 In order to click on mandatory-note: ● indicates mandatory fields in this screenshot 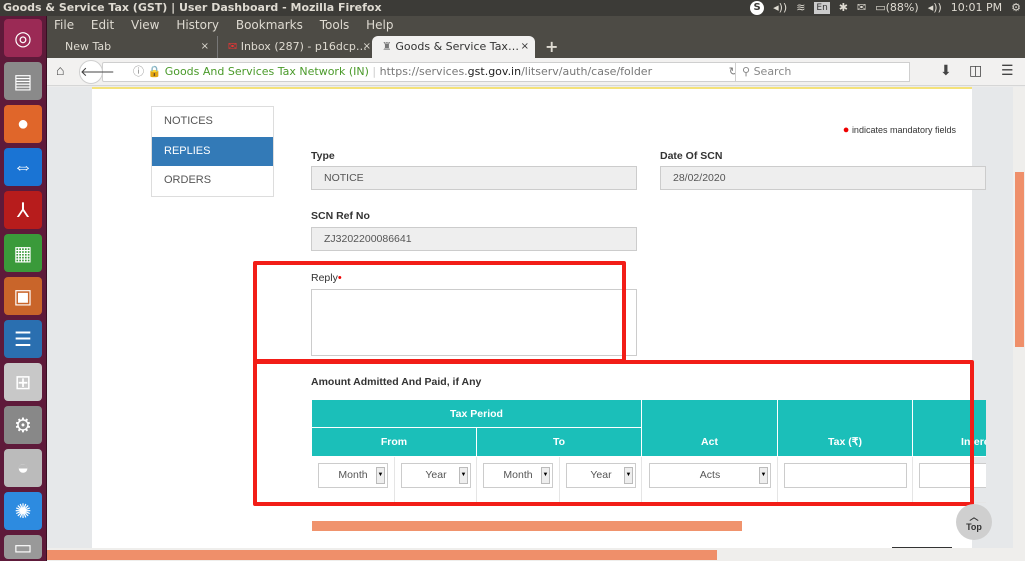, I will do `click(899, 130)`.